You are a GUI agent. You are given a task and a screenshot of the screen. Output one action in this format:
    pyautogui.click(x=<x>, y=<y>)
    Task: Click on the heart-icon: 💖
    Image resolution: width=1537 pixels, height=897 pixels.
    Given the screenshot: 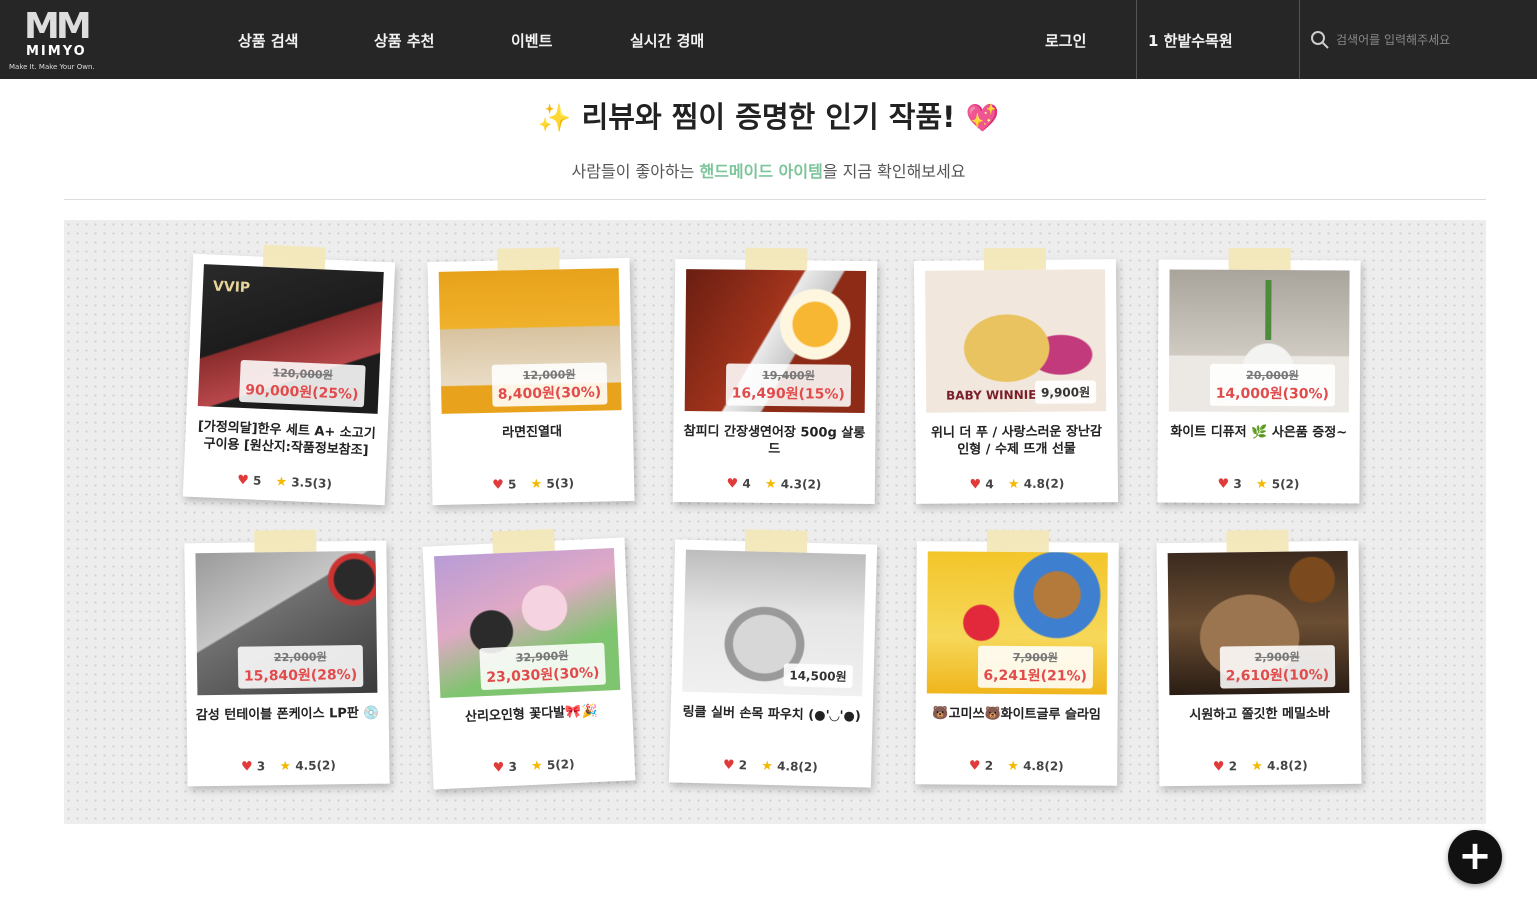 What is the action you would take?
    pyautogui.click(x=982, y=118)
    